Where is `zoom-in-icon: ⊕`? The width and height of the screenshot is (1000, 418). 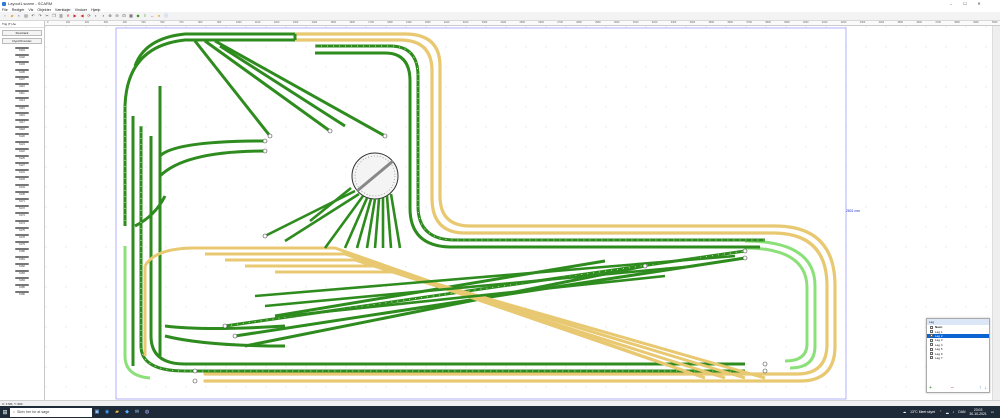
zoom-in-icon: ⊕ is located at coordinates (110, 16).